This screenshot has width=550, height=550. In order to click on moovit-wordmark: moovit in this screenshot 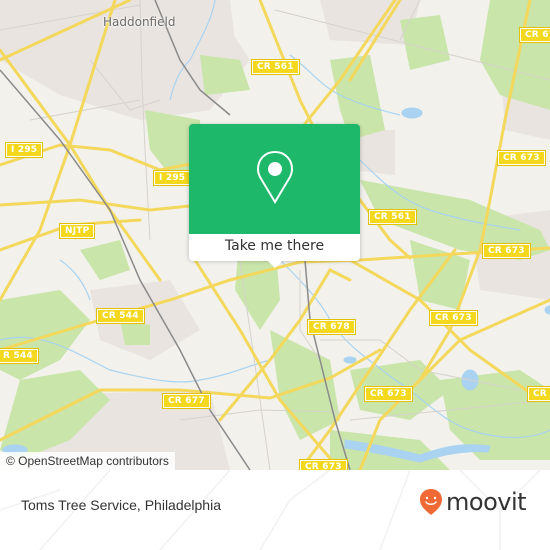, I will do `click(486, 502)`.